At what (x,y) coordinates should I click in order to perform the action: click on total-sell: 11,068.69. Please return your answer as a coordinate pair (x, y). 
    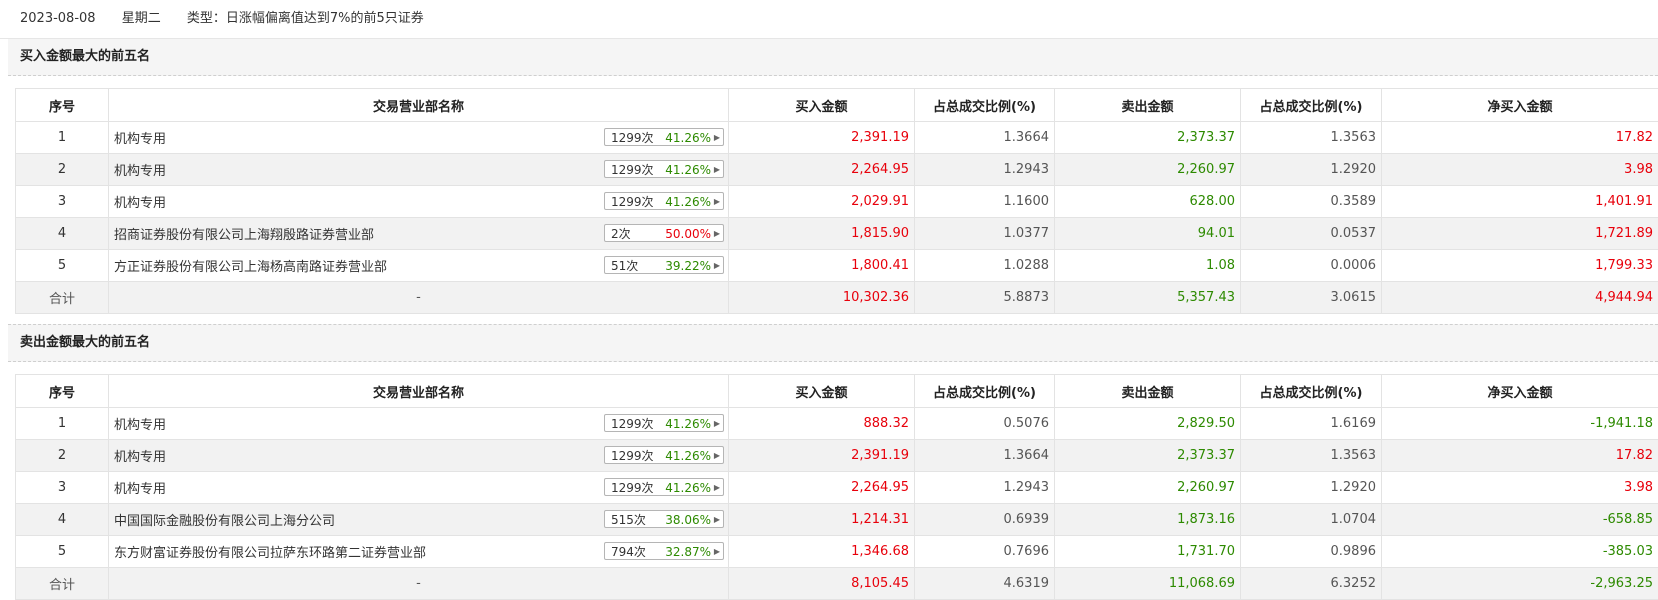
    Looking at the image, I should click on (1148, 584).